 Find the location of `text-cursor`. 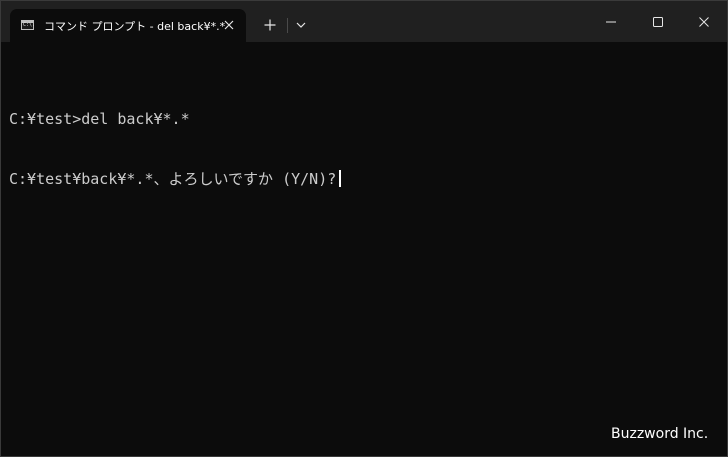

text-cursor is located at coordinates (340, 178).